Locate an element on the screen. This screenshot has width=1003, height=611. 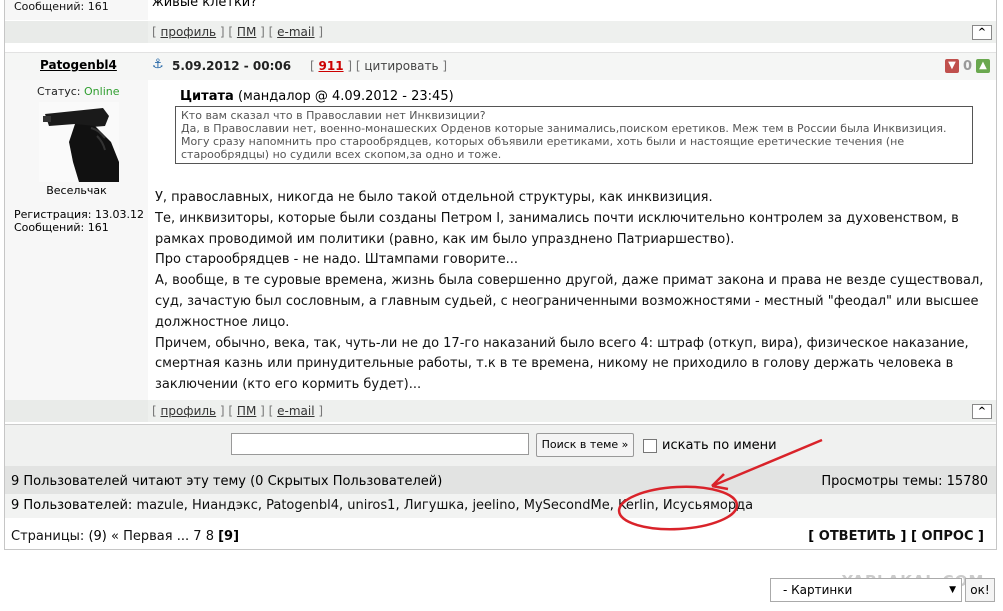
annotation-arrow is located at coordinates (767, 463).